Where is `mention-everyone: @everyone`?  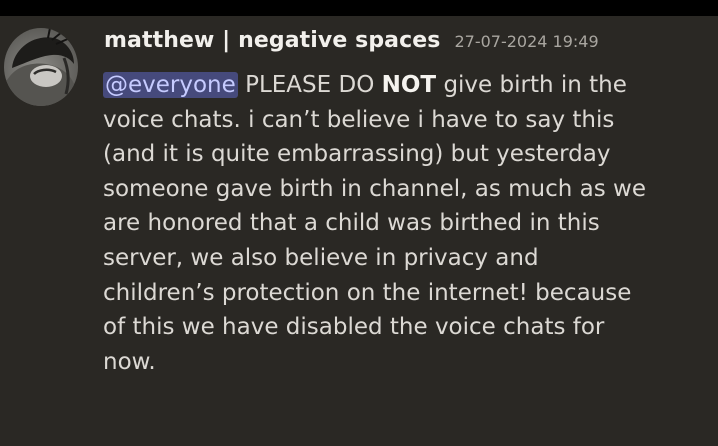
mention-everyone: @everyone is located at coordinates (170, 85).